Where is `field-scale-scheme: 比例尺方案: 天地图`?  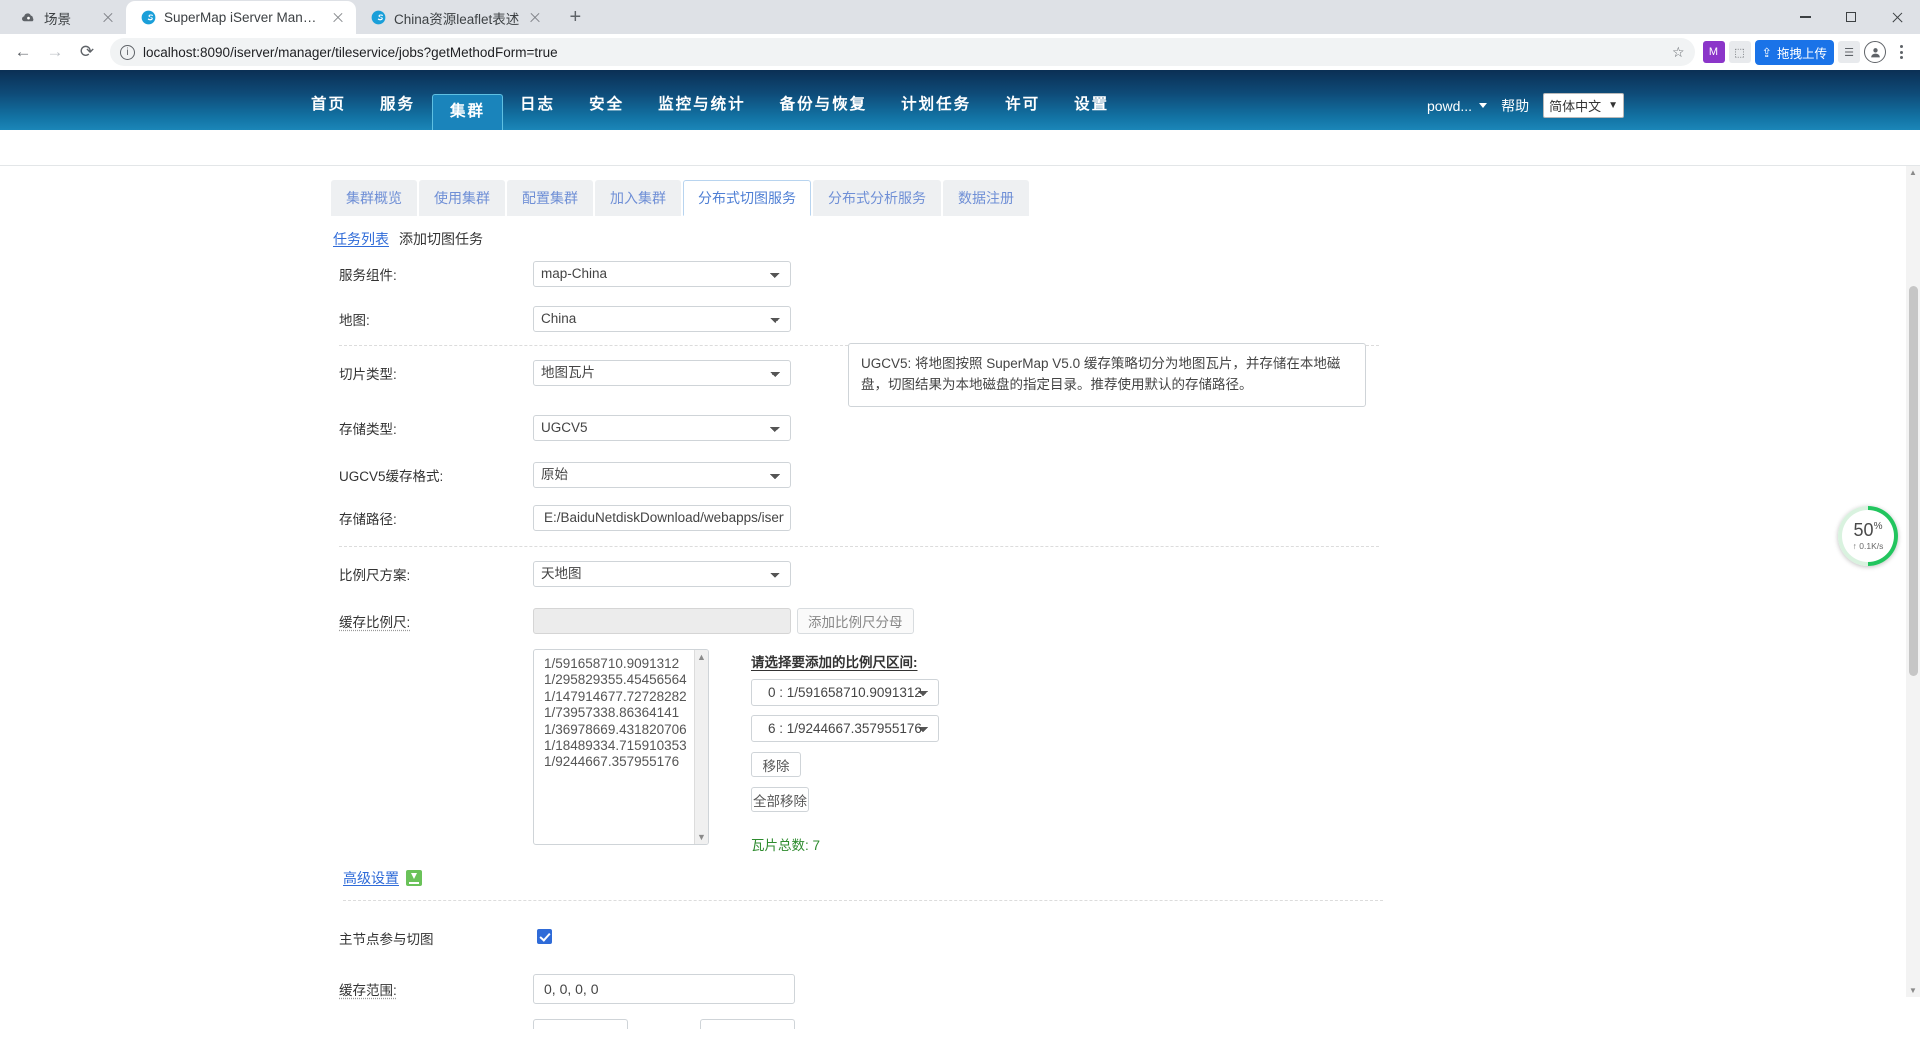 field-scale-scheme: 比例尺方案: 天地图 is located at coordinates (969, 573).